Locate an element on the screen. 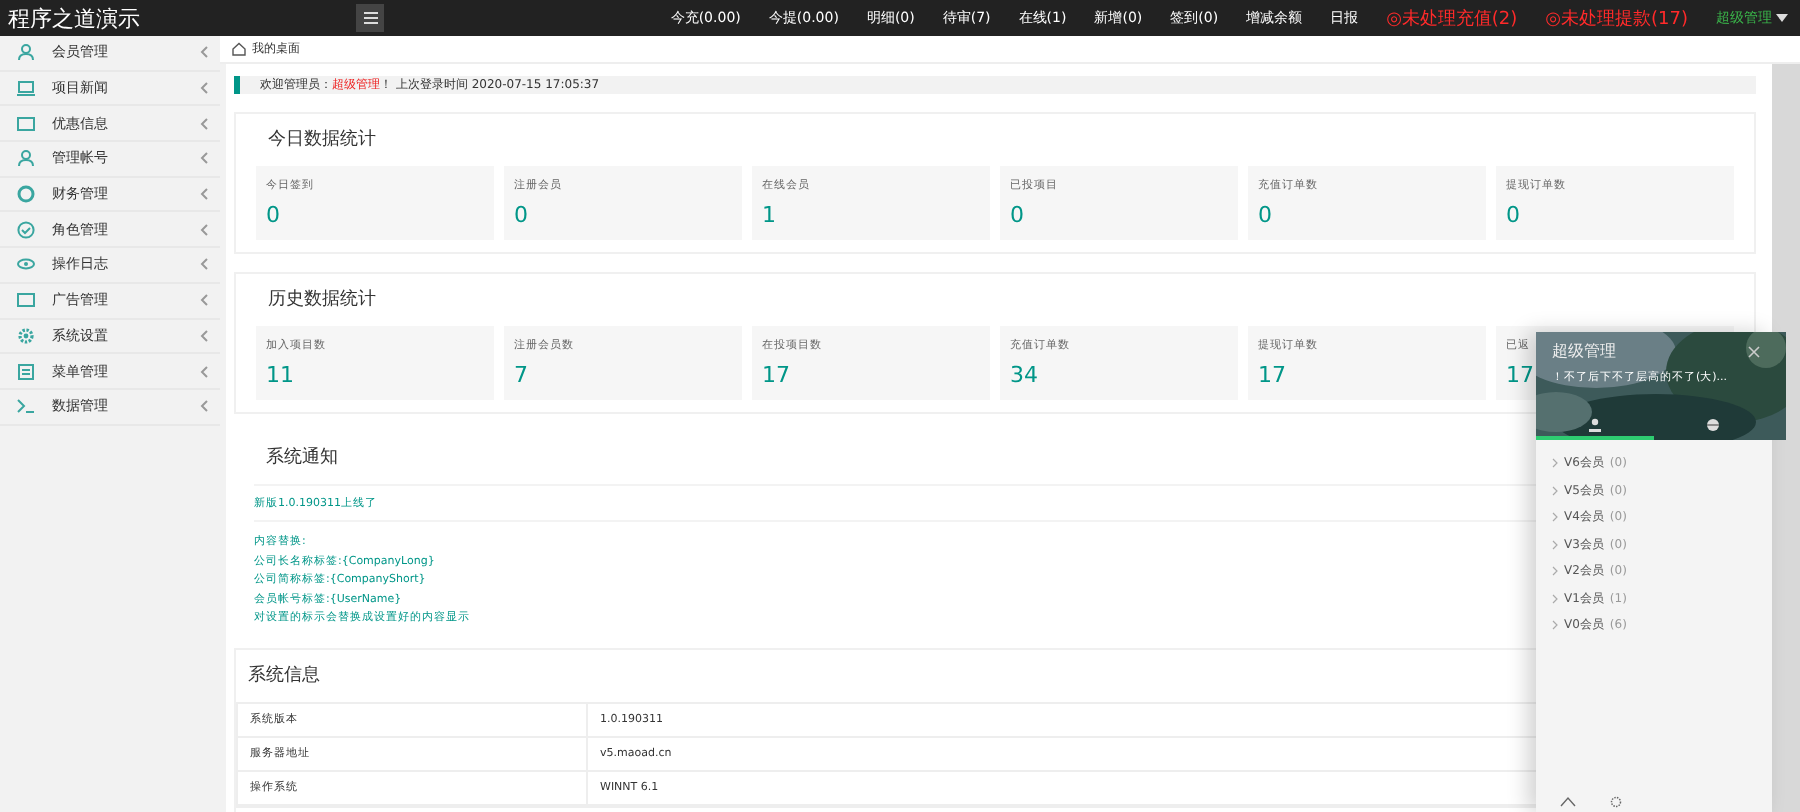 The image size is (1800, 812). stat-value: 11 is located at coordinates (280, 375).